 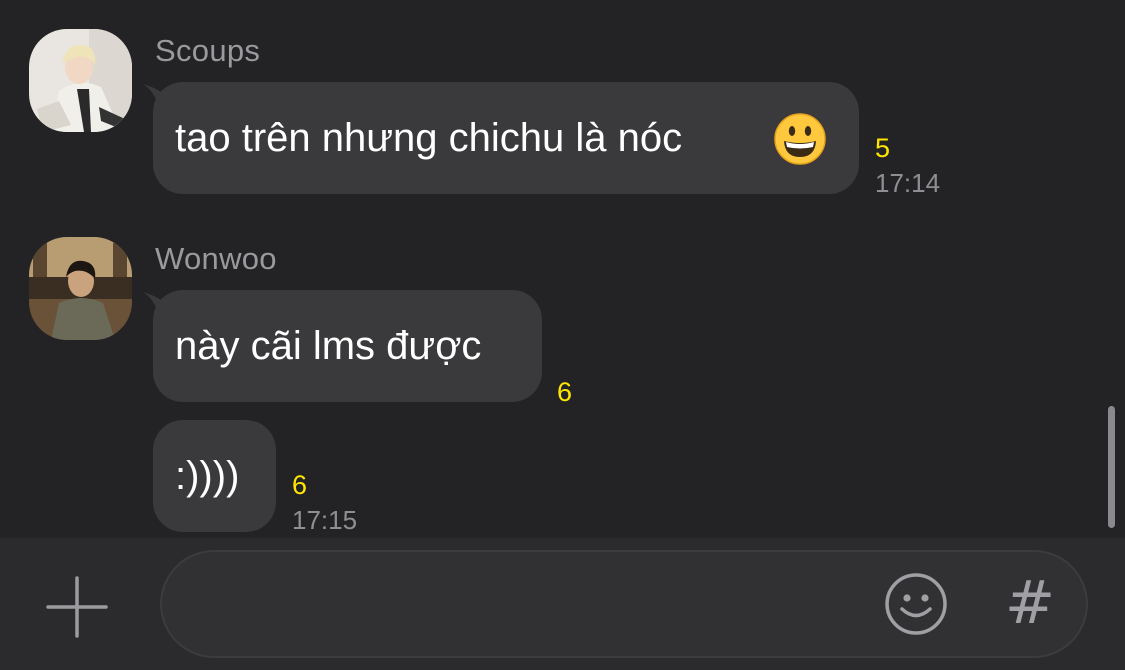 I want to click on avatar-scoups, so click(x=80, y=80).